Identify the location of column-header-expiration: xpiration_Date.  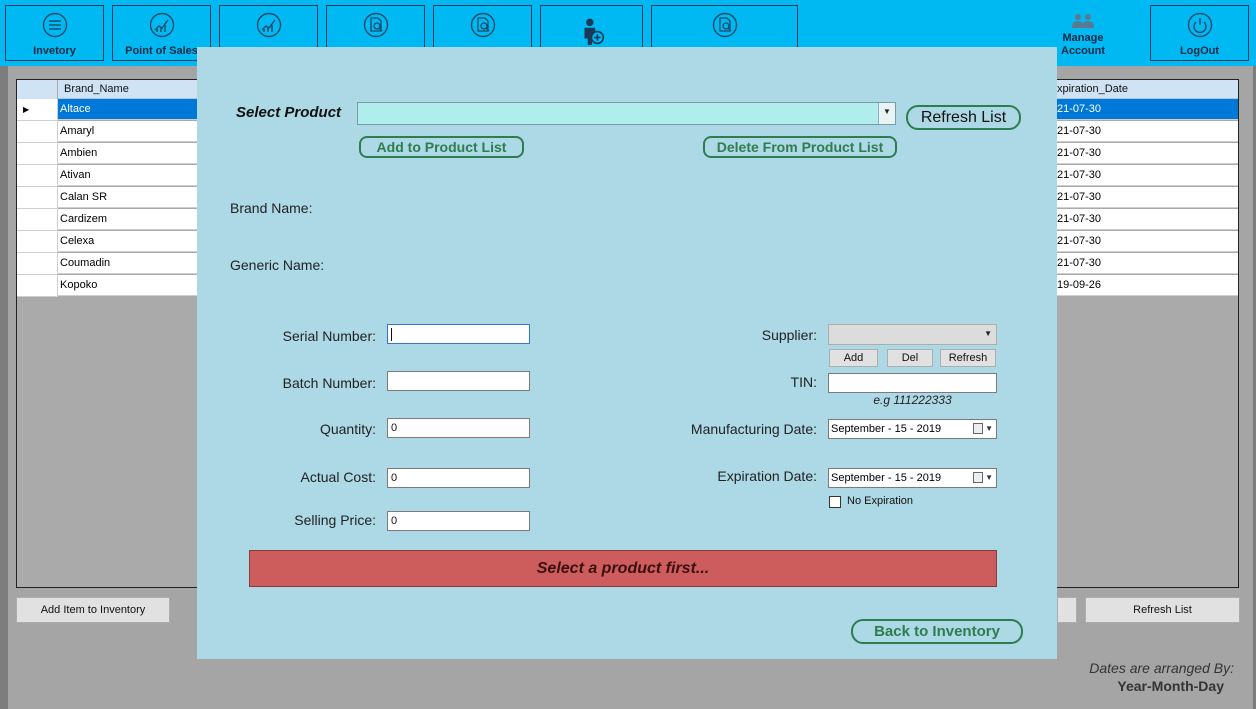
(1147, 89).